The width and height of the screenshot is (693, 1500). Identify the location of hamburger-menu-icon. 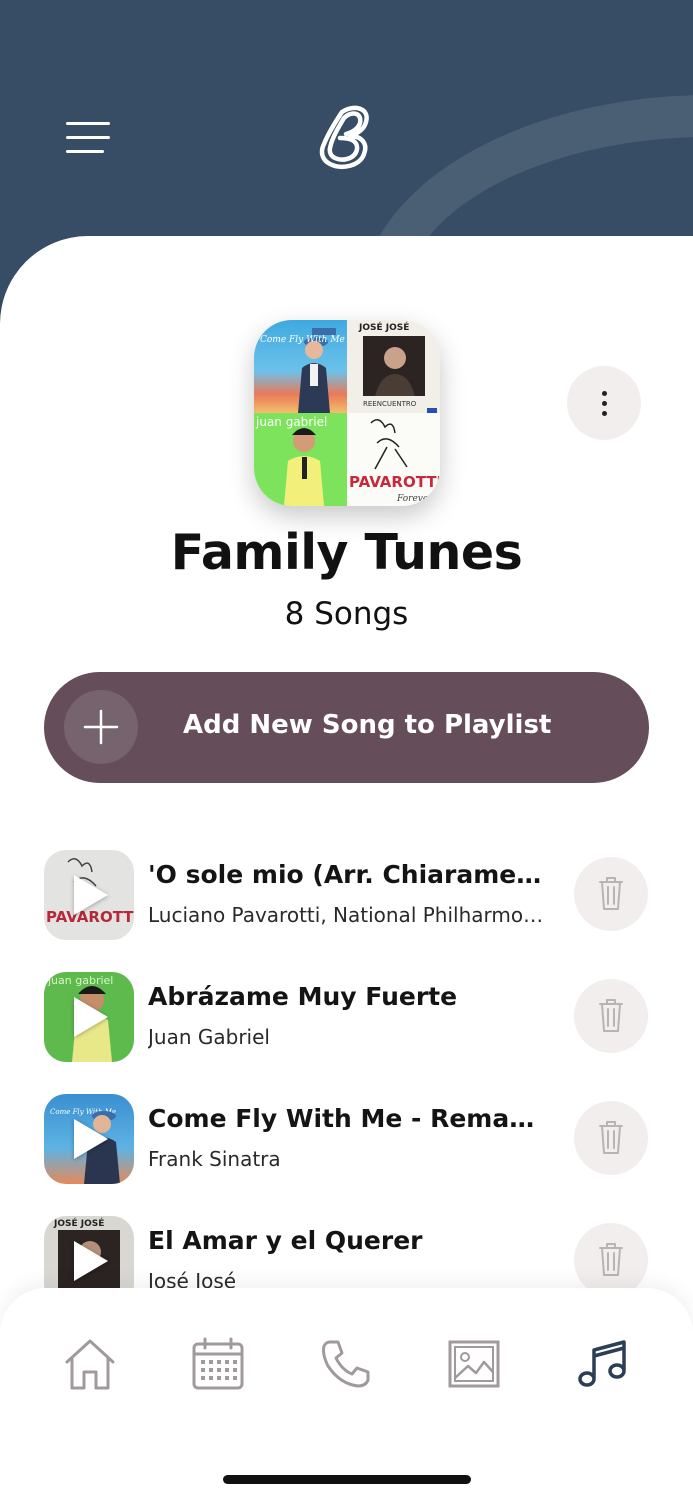
(89, 138).